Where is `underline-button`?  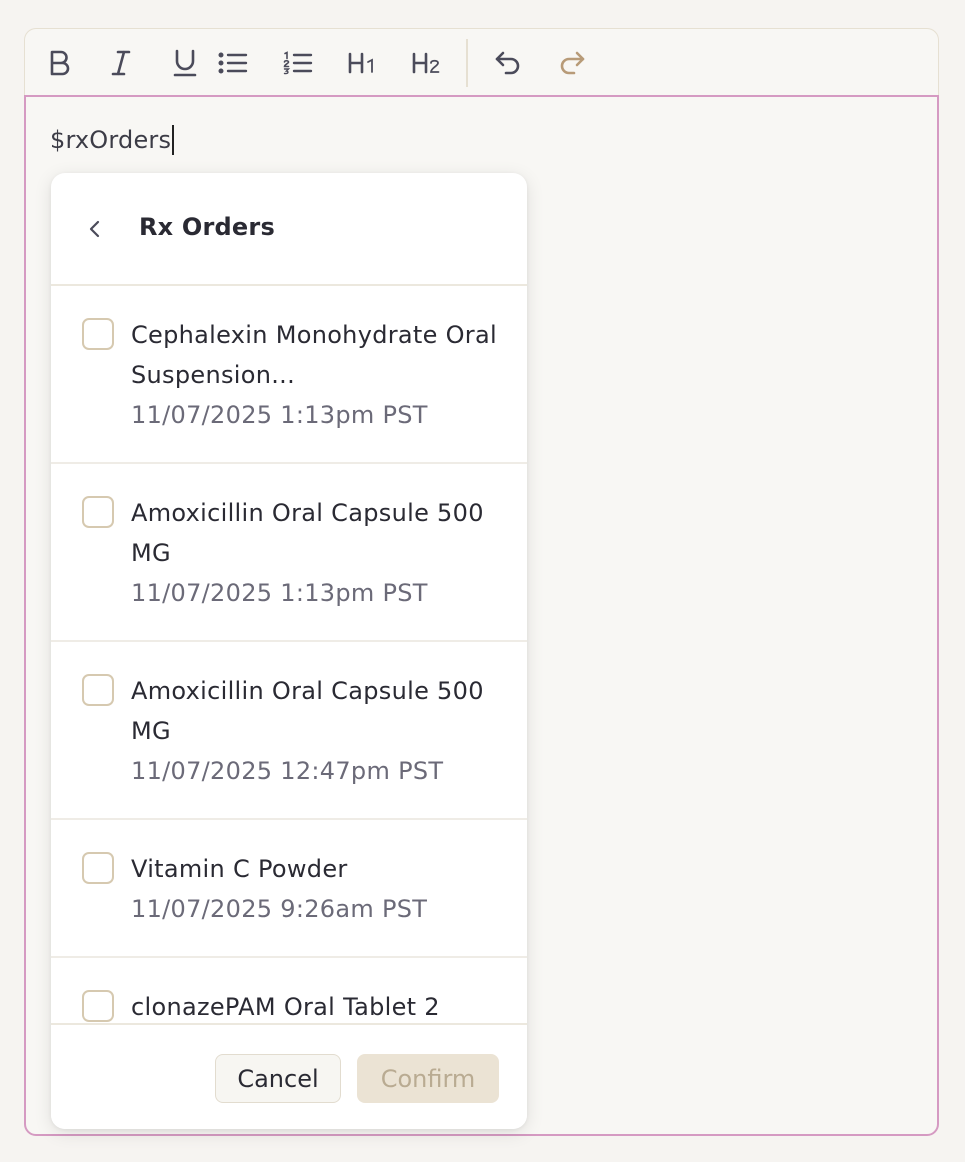
underline-button is located at coordinates (185, 63).